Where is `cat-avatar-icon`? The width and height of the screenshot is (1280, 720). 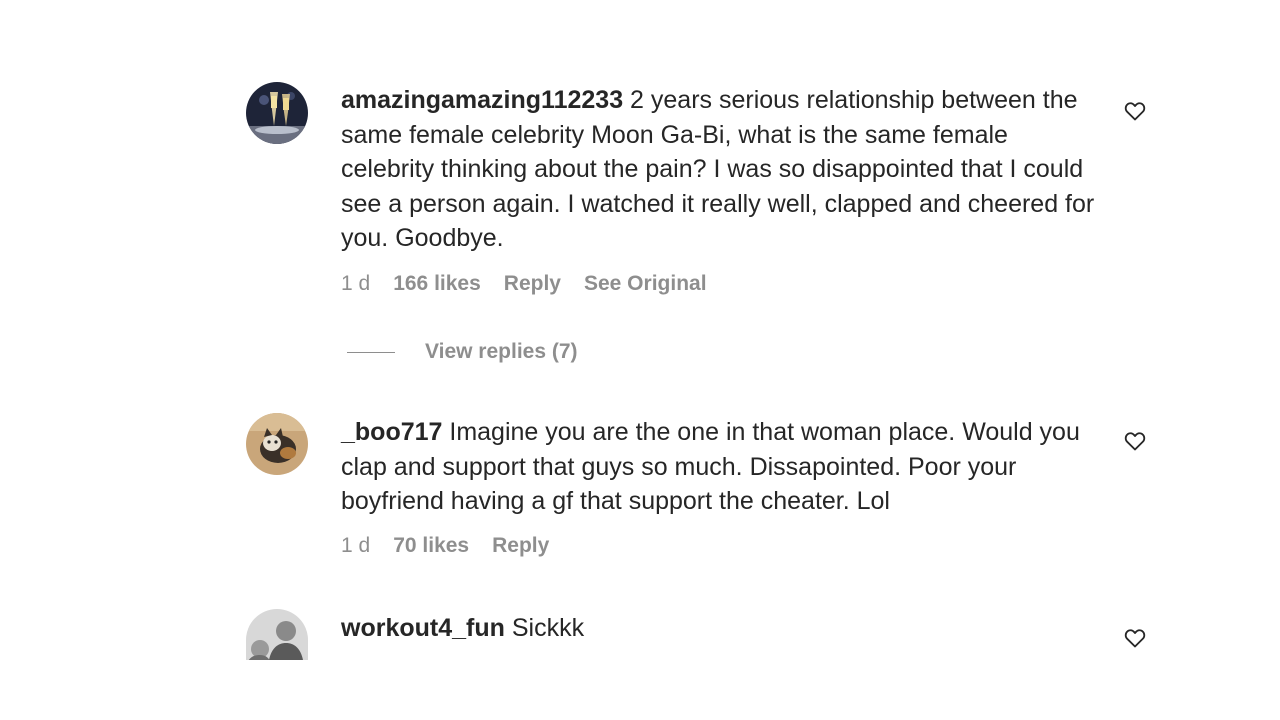
cat-avatar-icon is located at coordinates (277, 444).